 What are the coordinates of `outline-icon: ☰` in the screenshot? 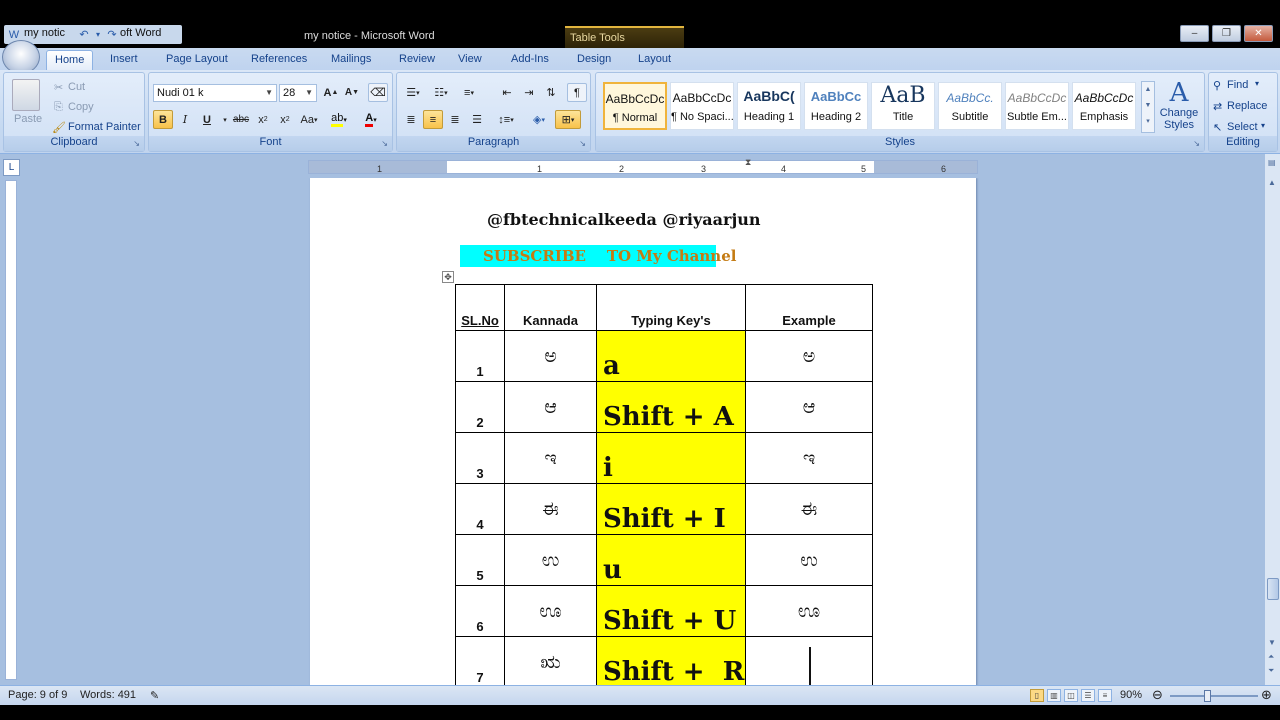 It's located at (1088, 695).